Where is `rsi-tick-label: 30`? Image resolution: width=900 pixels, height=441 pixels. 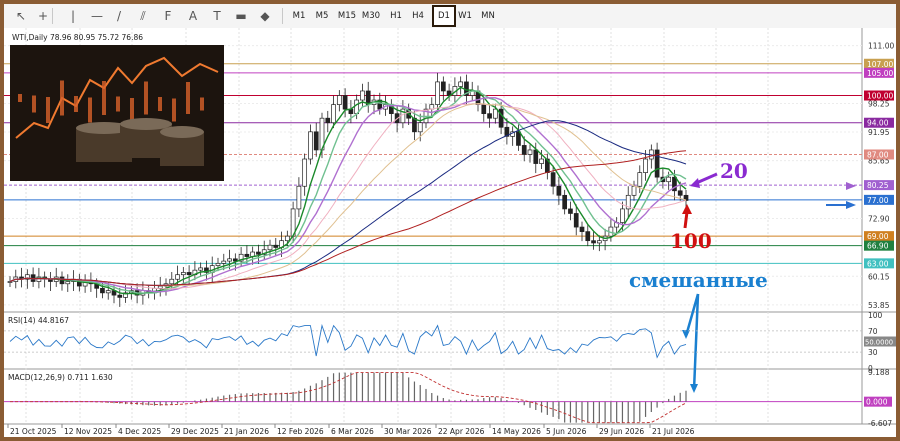
rsi-tick-label: 30 is located at coordinates (873, 352).